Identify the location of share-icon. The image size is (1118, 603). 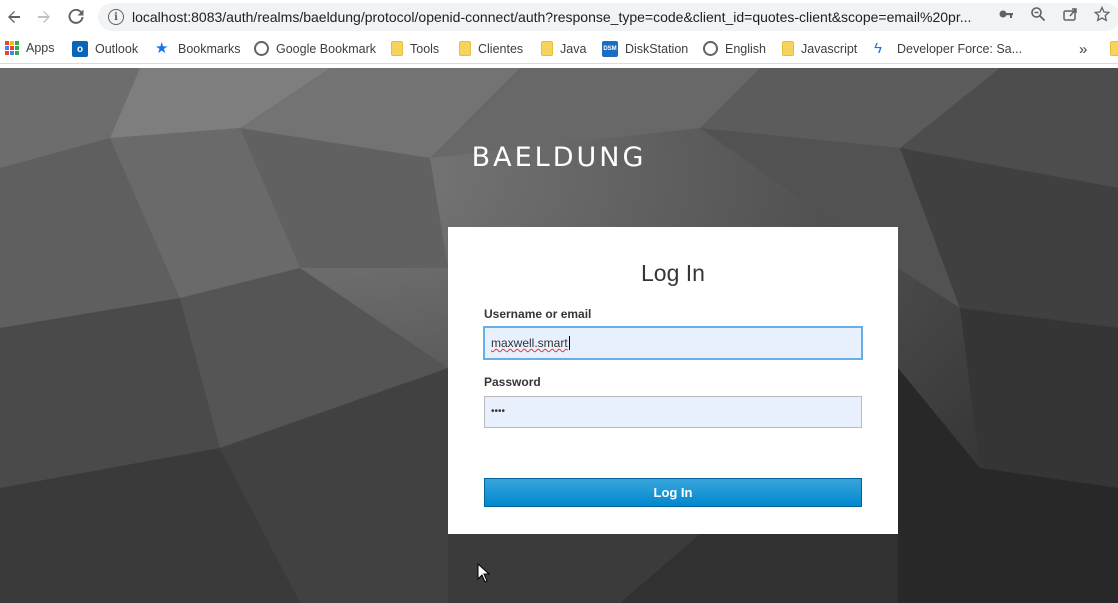
(1070, 14).